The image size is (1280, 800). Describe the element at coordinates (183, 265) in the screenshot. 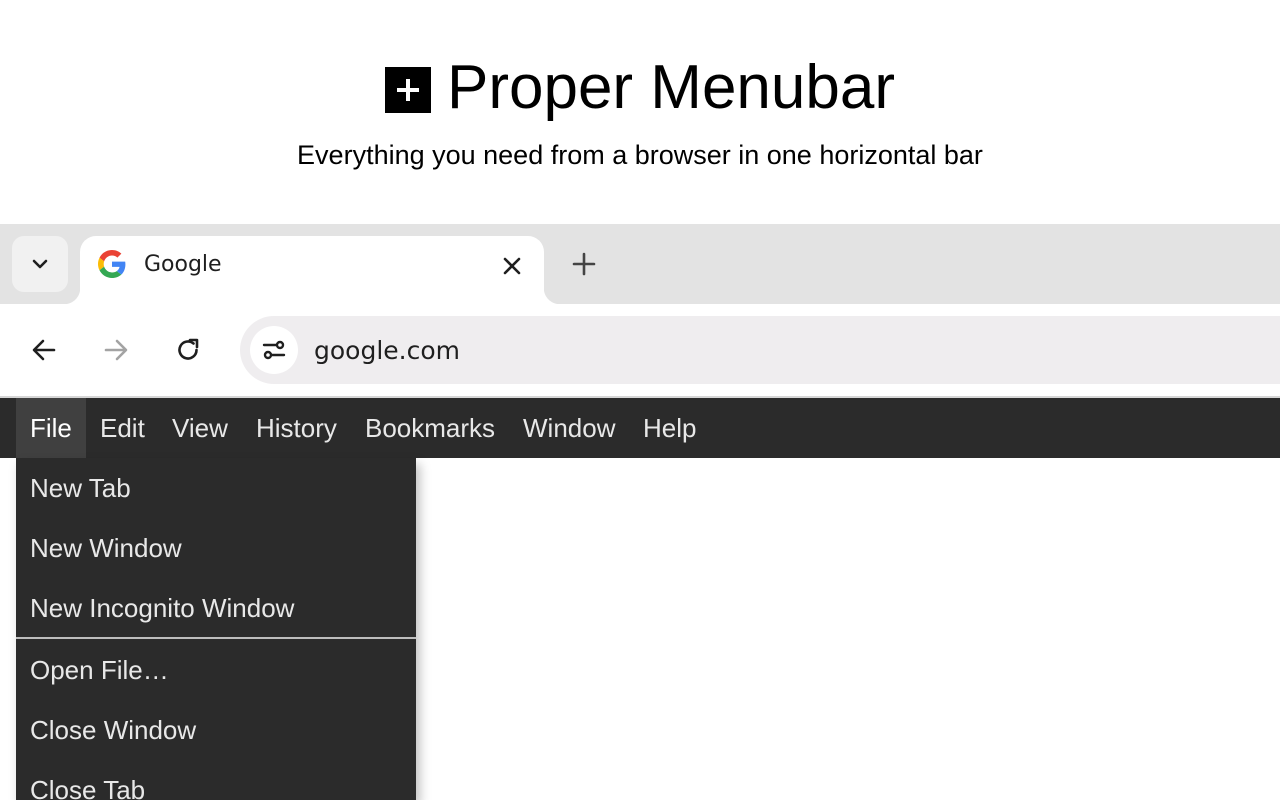

I see `tab-title: Google` at that location.